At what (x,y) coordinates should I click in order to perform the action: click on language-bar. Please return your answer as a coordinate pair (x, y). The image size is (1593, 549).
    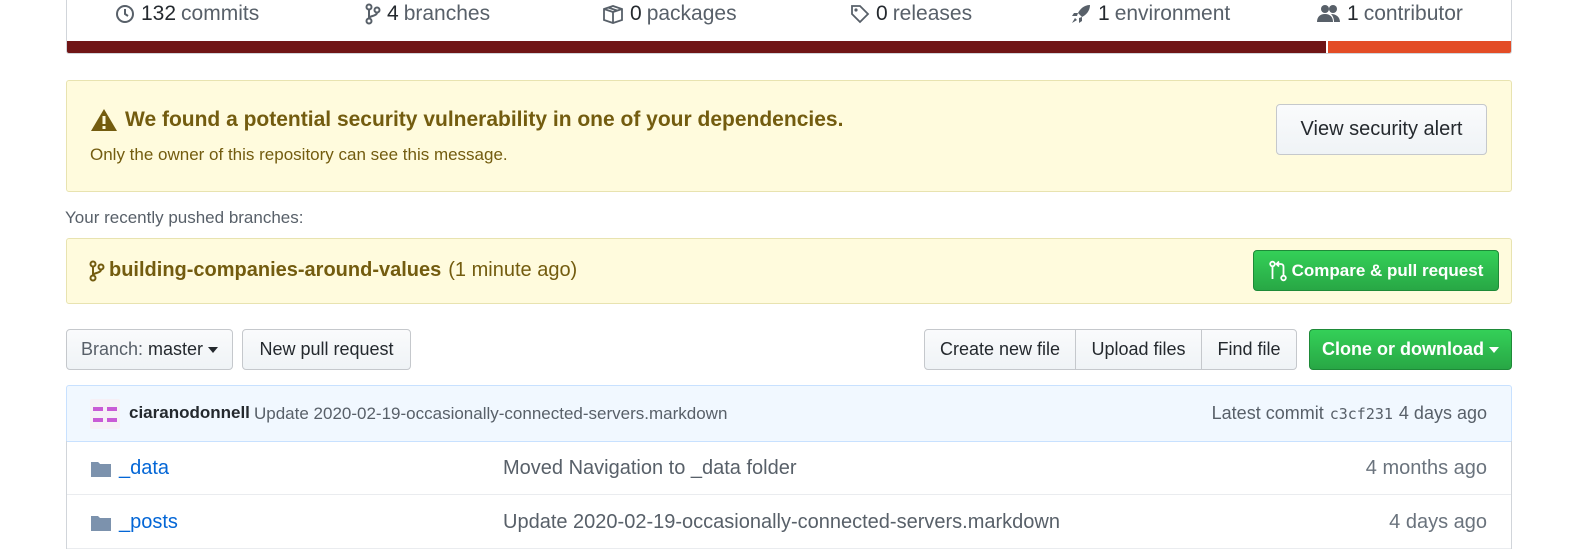
    Looking at the image, I should click on (789, 47).